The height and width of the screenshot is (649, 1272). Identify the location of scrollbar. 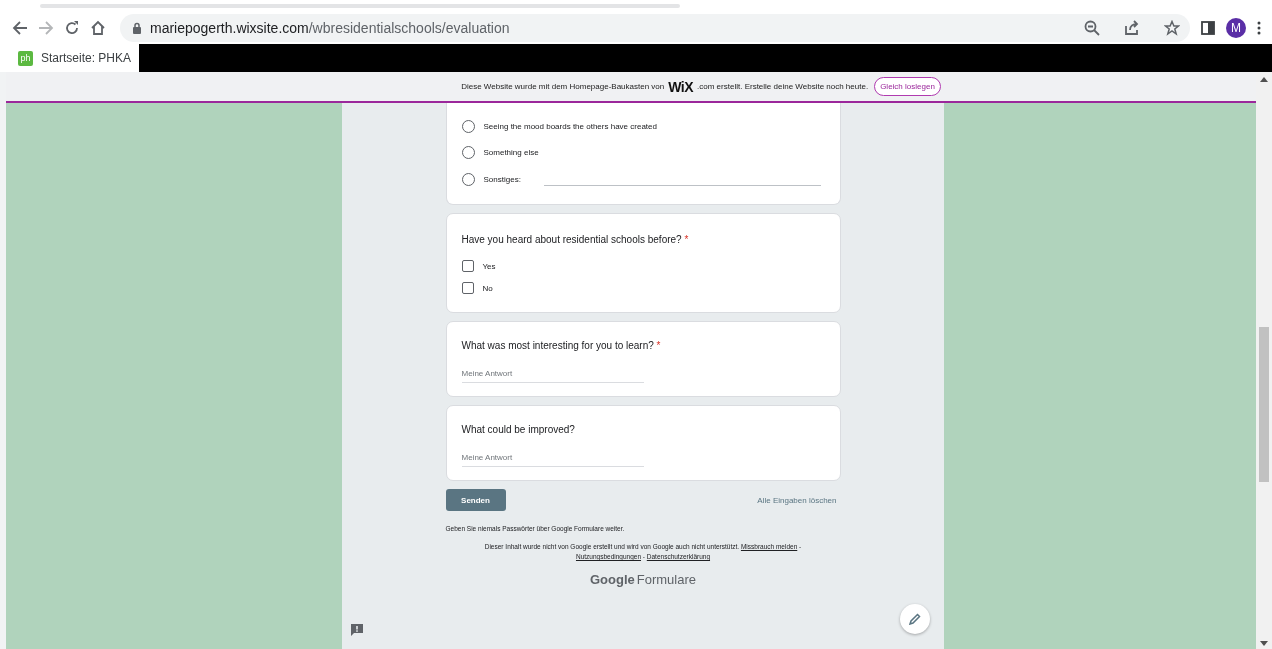
(1264, 360).